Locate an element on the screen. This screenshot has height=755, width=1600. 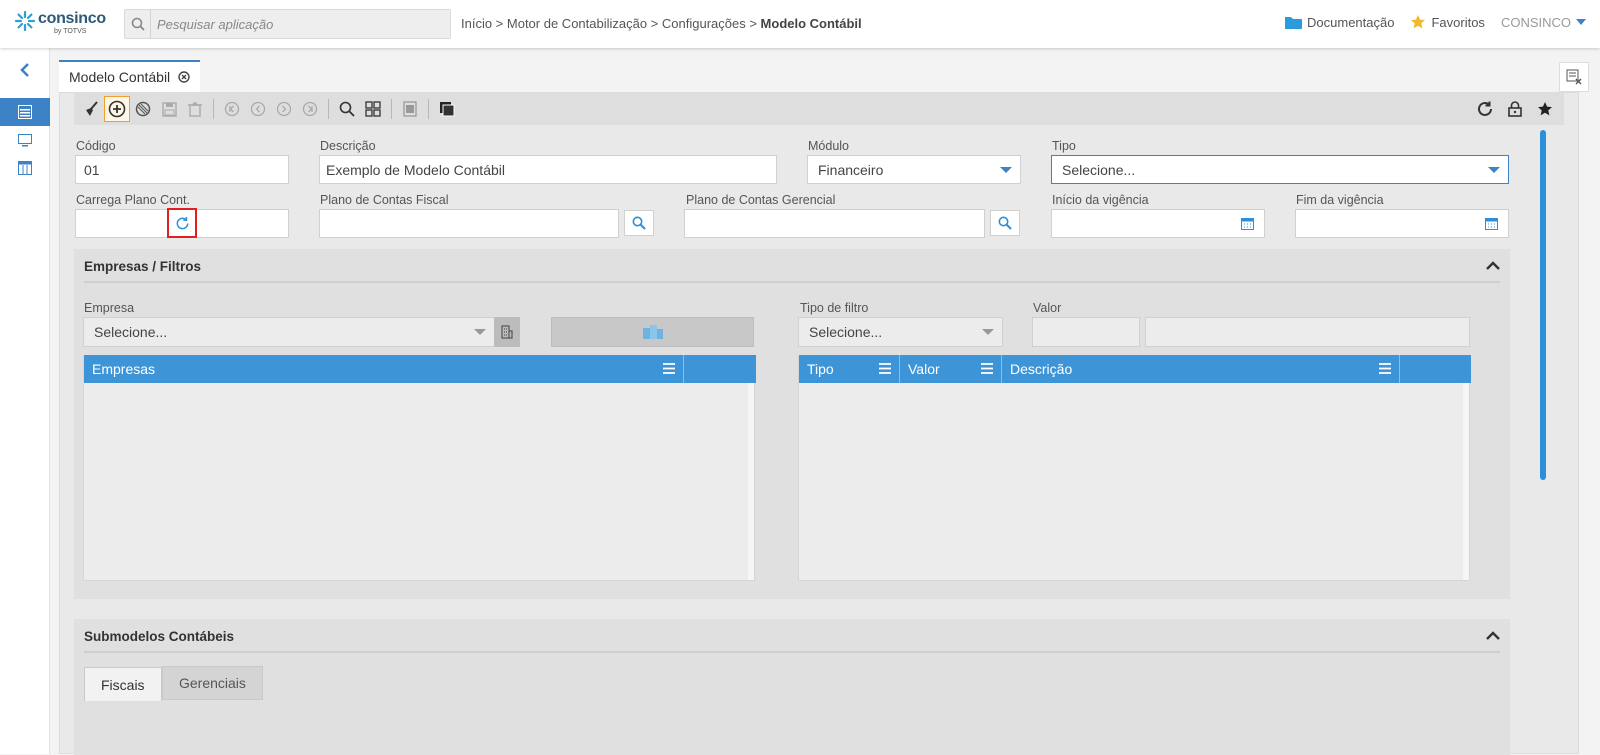
first-record-button is located at coordinates (232, 109).